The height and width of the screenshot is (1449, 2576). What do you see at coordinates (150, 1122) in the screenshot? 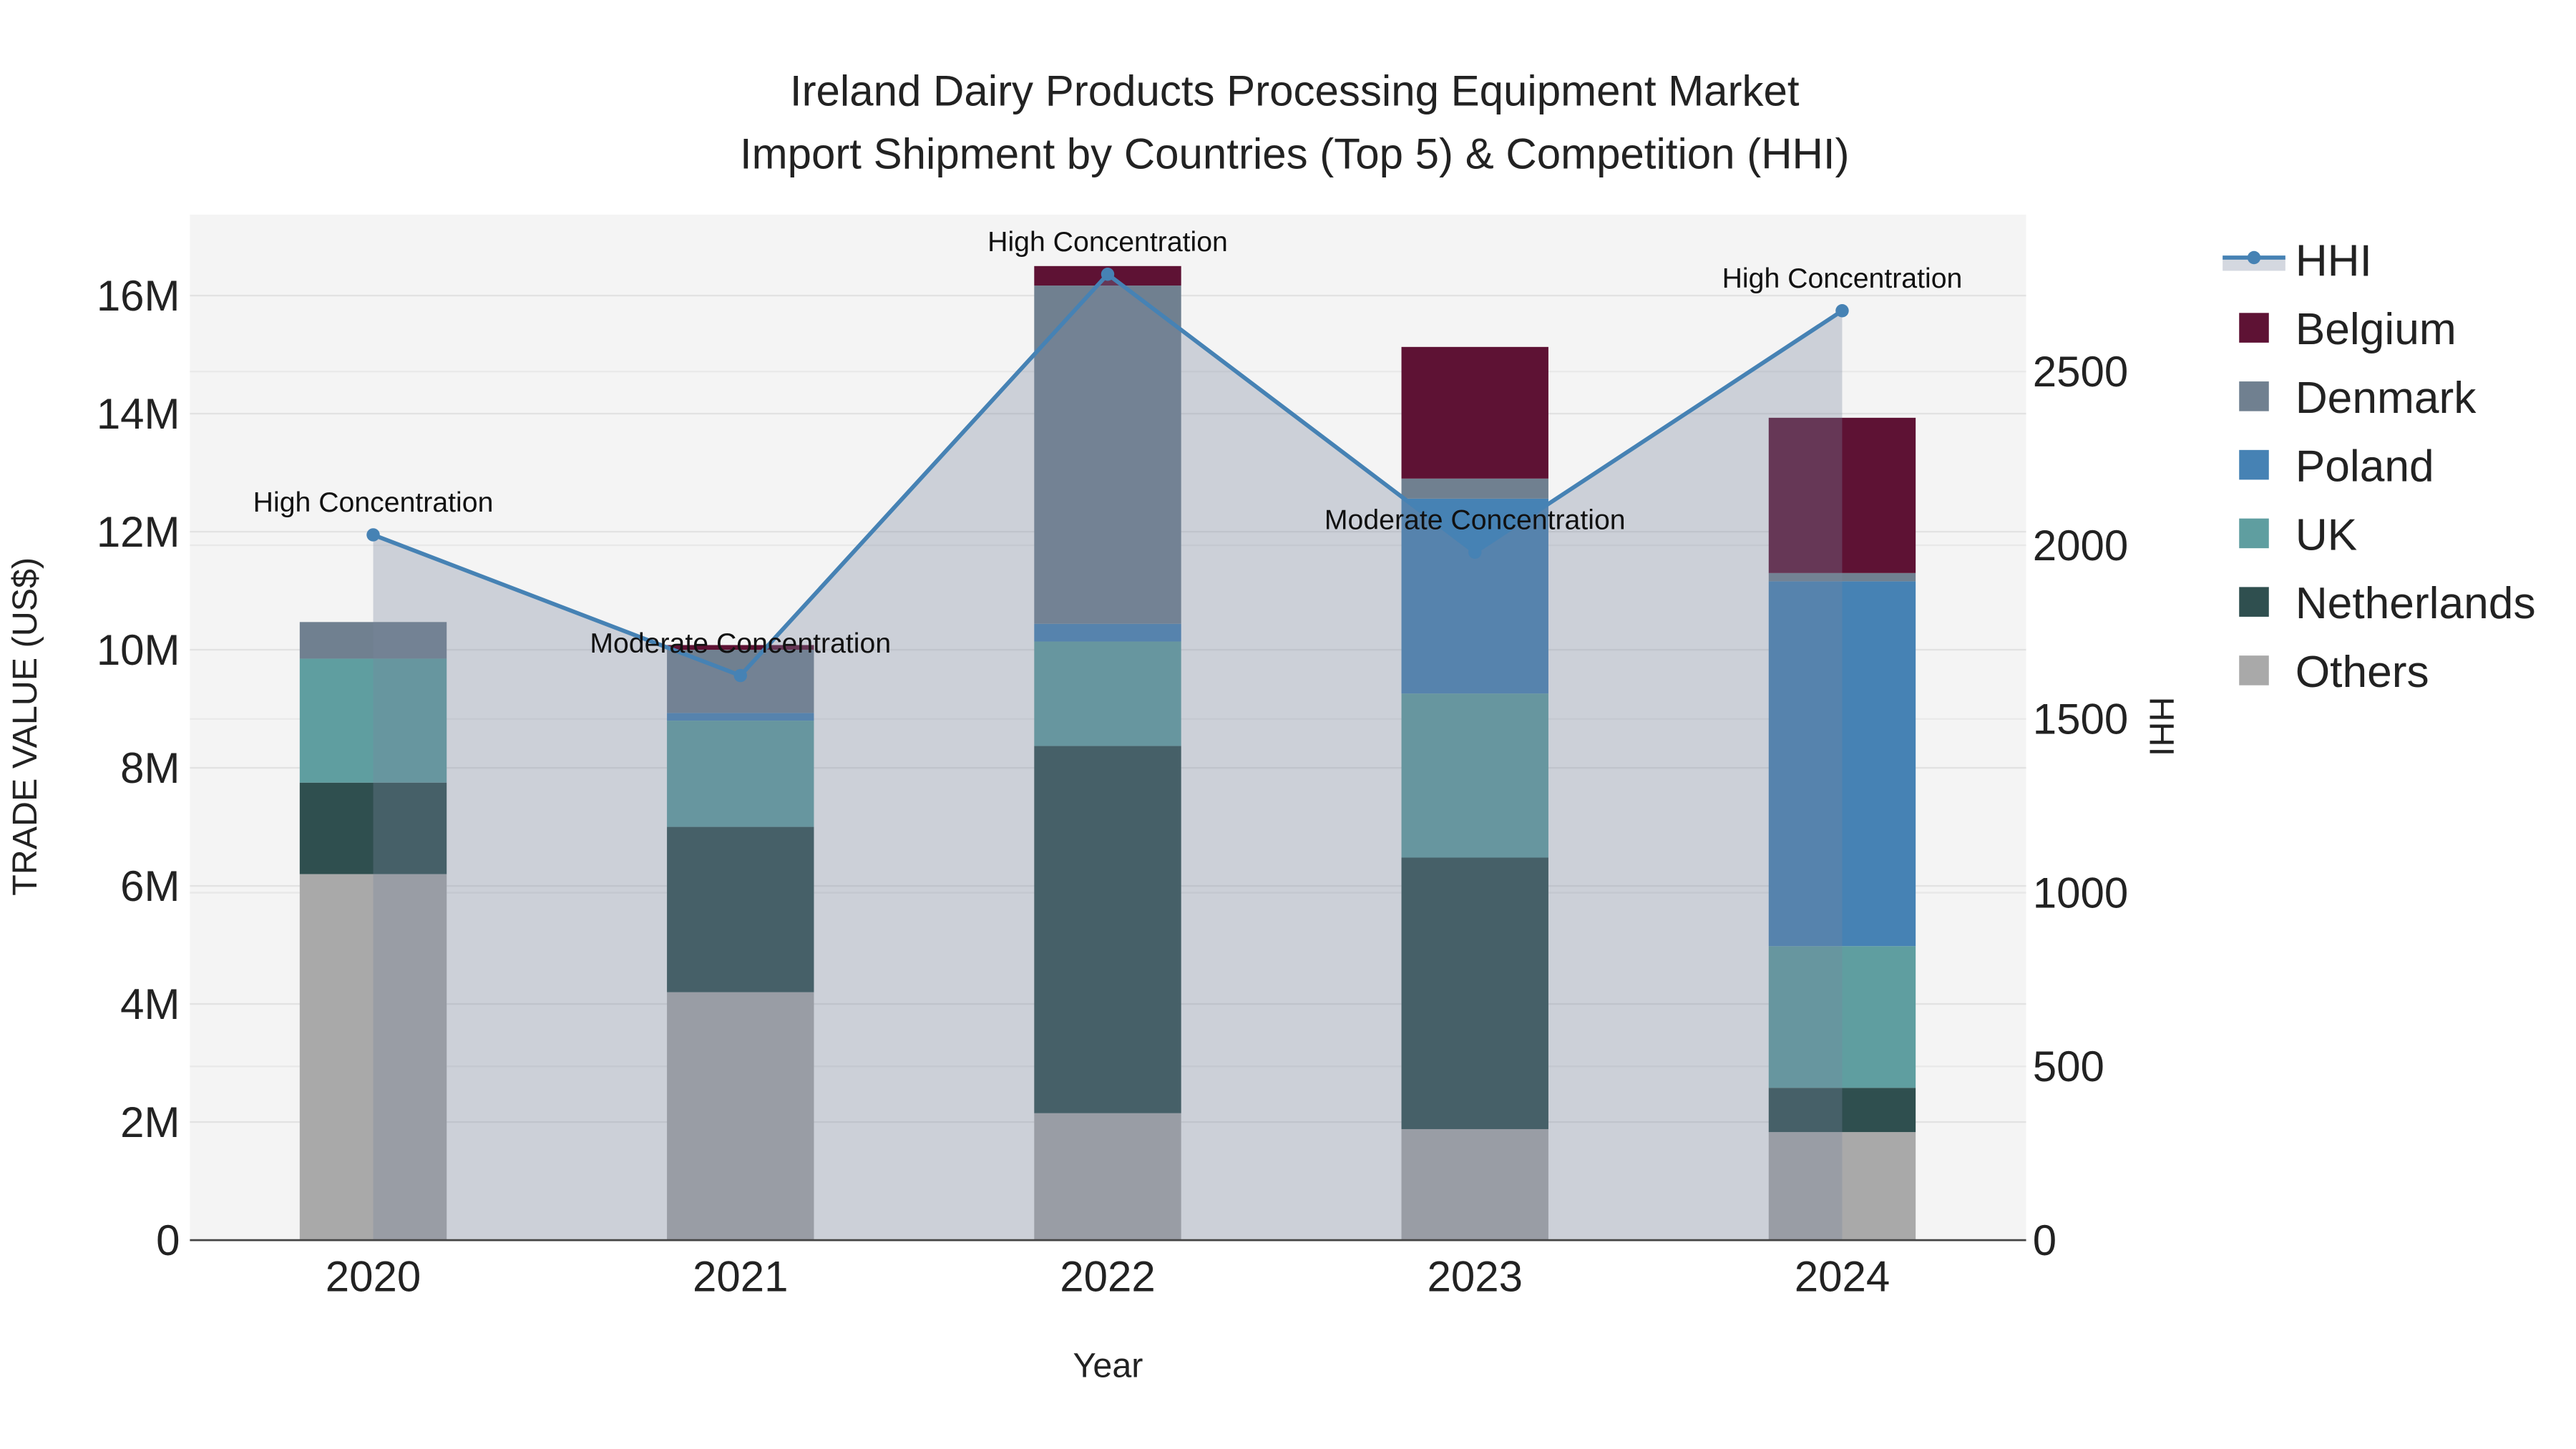
I see `y-tick-label: 2M` at bounding box center [150, 1122].